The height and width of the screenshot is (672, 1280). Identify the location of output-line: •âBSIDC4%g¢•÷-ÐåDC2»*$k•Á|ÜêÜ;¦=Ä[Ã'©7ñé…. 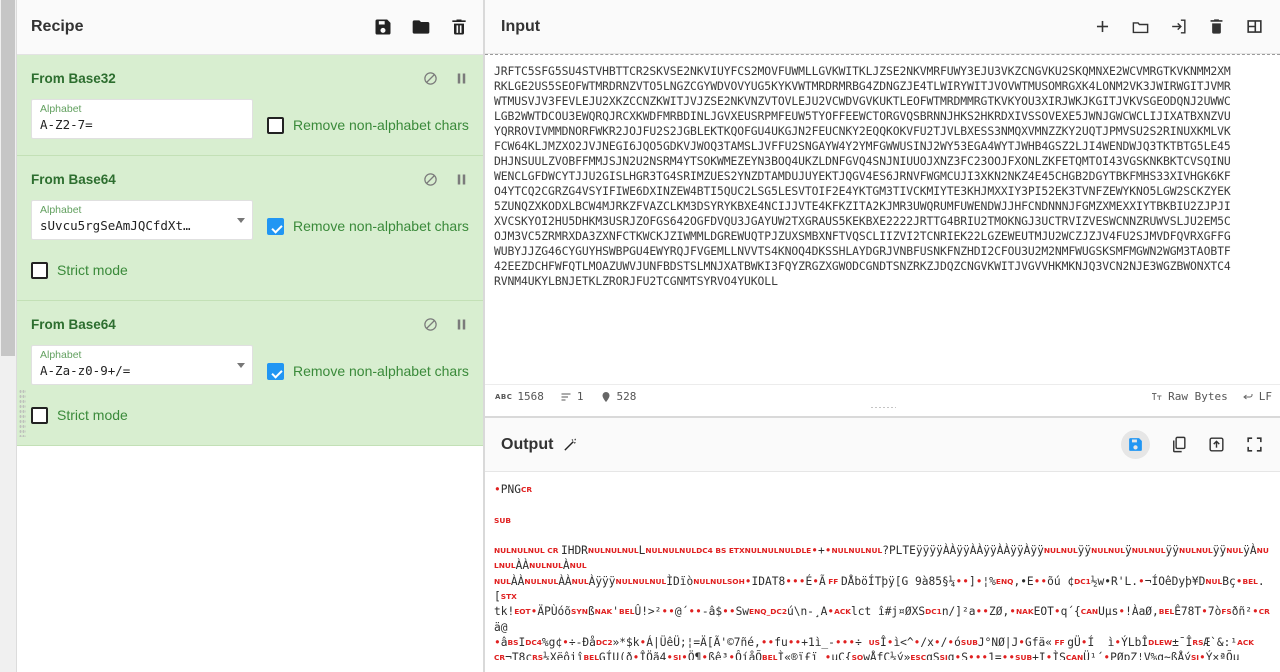
(883, 642).